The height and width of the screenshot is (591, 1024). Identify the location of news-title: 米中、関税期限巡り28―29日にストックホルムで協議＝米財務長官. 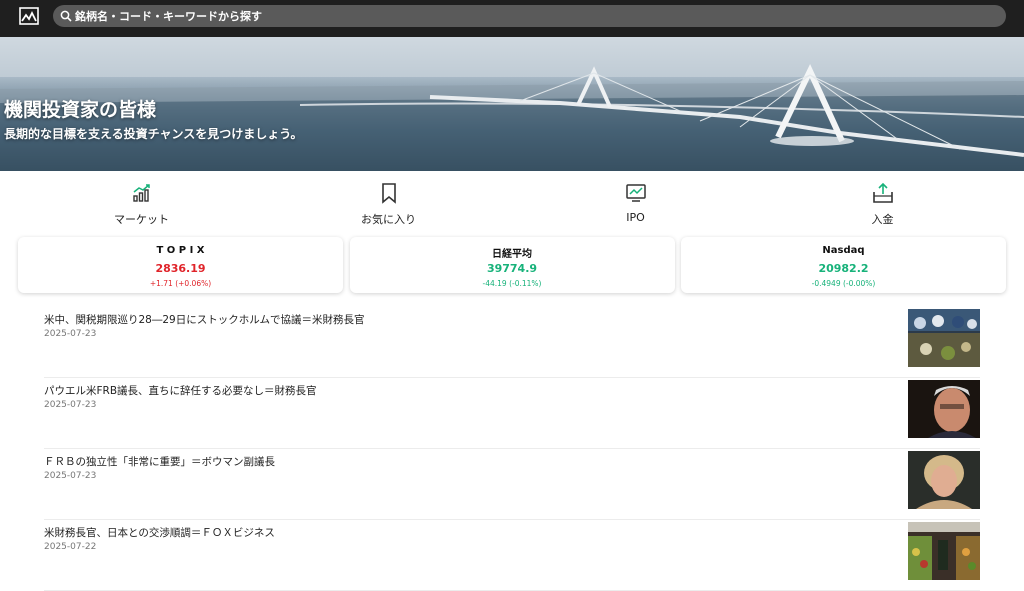
(204, 319).